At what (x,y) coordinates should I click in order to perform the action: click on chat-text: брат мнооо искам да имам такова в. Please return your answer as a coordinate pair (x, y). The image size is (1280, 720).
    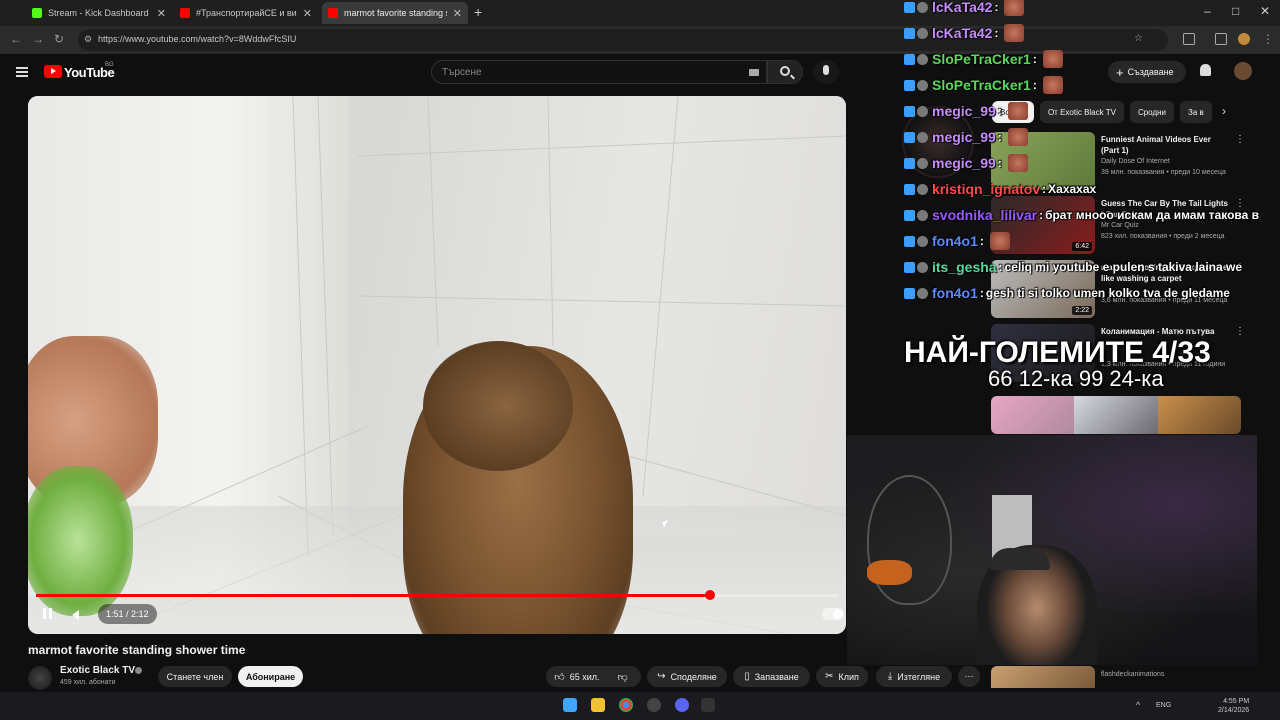
    Looking at the image, I should click on (1152, 215).